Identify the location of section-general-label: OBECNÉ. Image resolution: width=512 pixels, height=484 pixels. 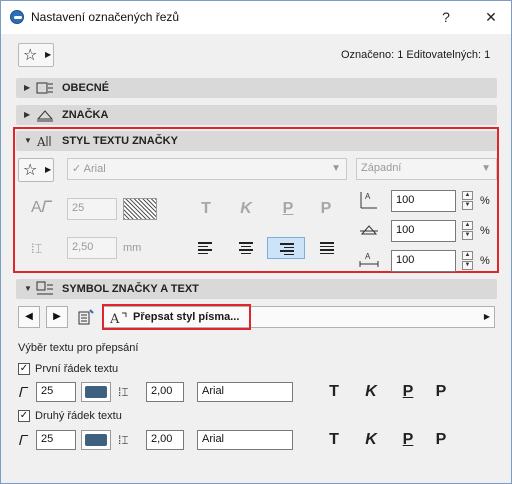
(86, 88).